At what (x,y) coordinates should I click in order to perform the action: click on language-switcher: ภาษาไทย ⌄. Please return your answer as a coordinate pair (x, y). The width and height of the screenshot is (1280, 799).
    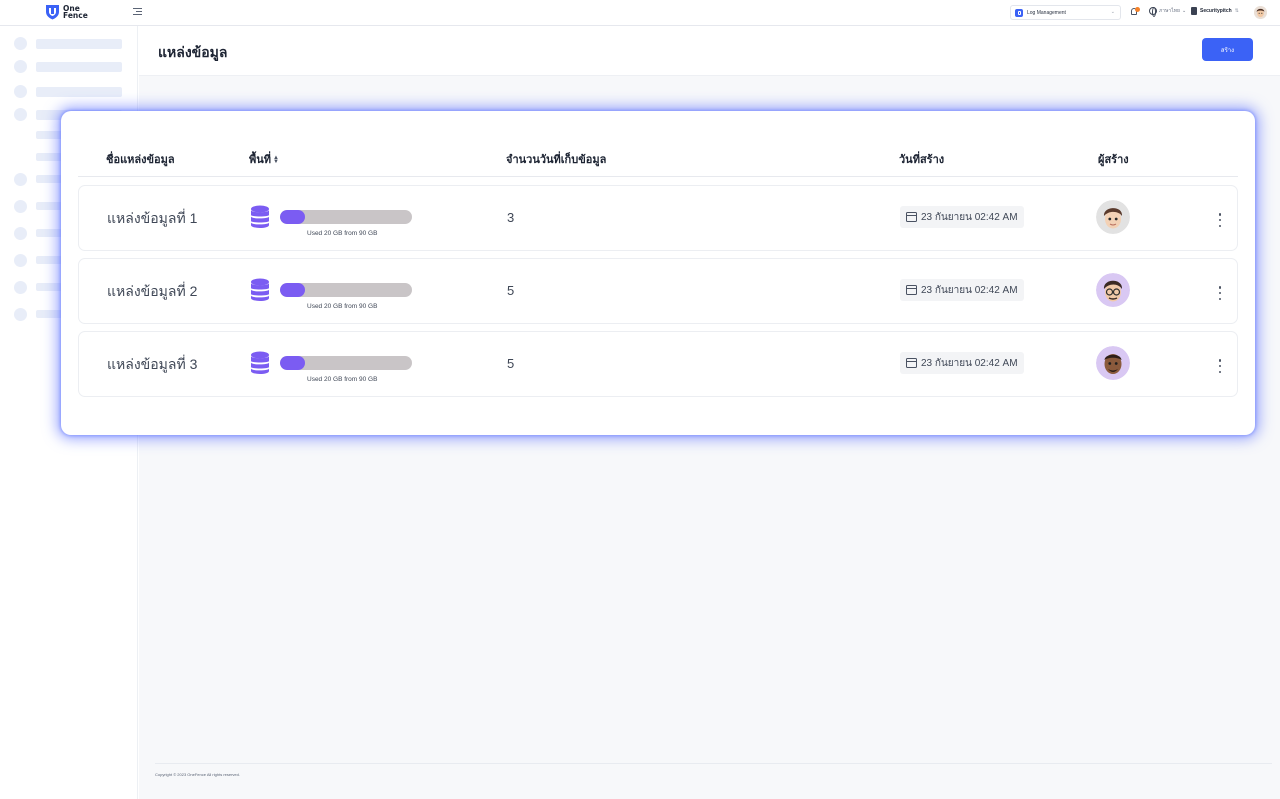
    Looking at the image, I should click on (1168, 12).